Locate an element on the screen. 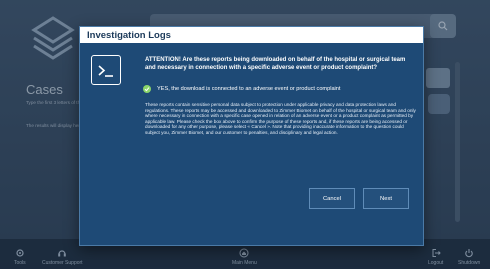  dialog-title: Investigation Logs is located at coordinates (129, 35).